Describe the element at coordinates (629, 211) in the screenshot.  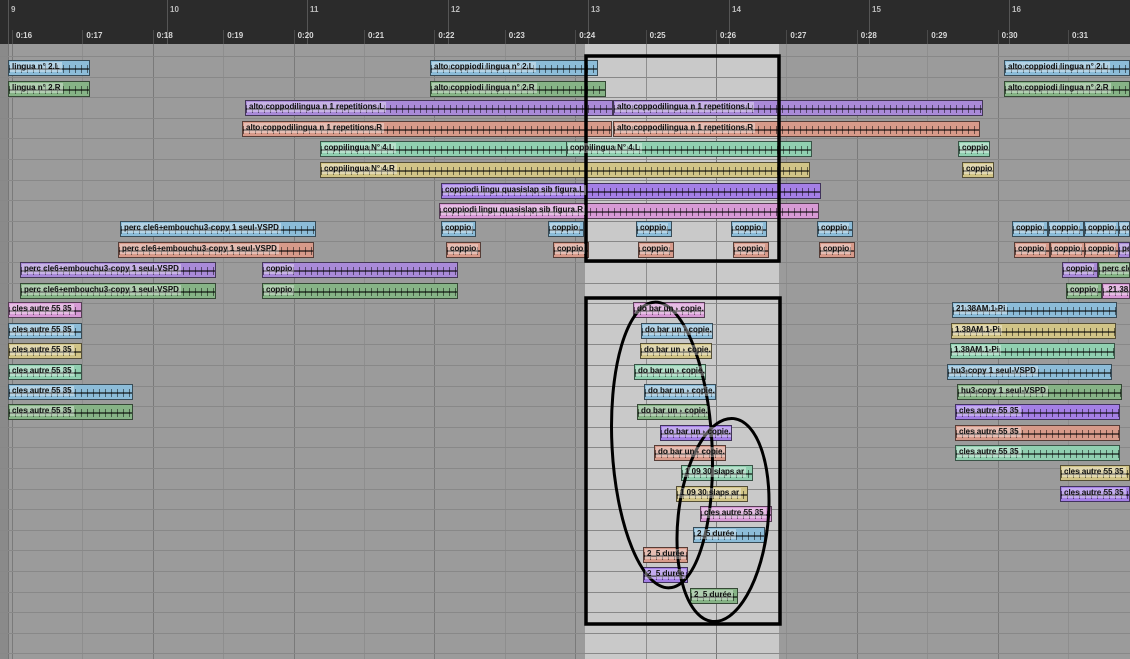
I see `audio-clip: coppiodi lingu quasislap sib figura.R` at that location.